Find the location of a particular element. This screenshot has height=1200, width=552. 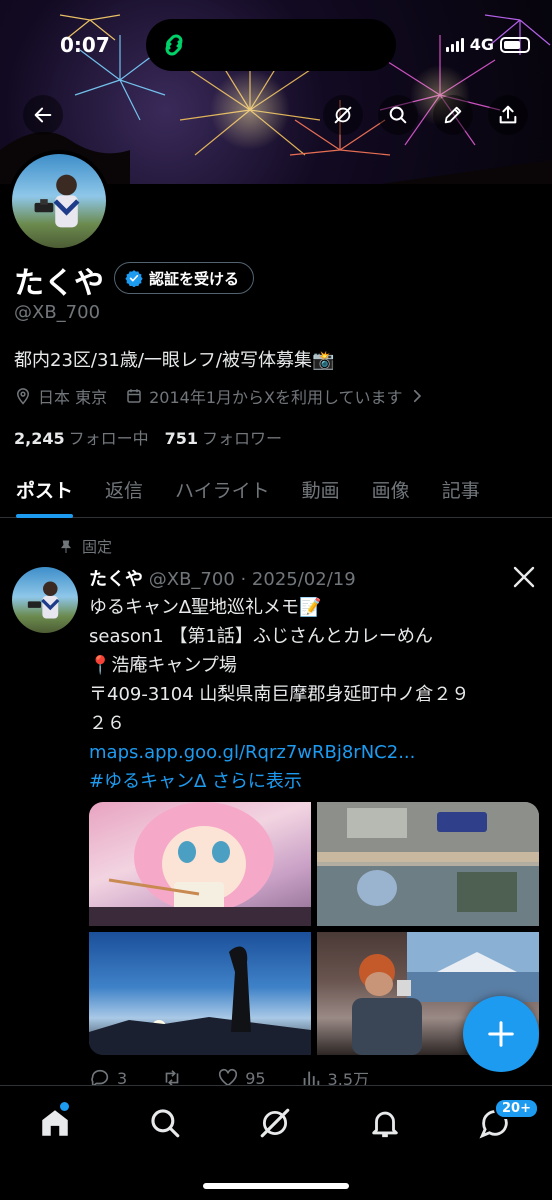

pinned-label: 固定 is located at coordinates (97, 547).